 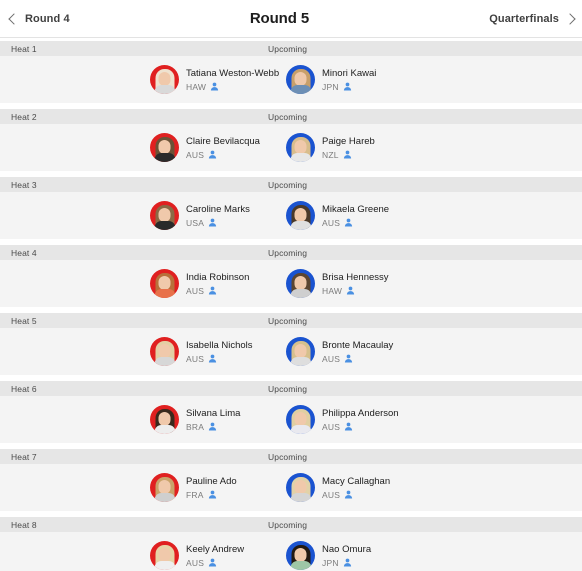 I want to click on athlete-card: Tatiana Weston-Webb HAW, so click(x=218, y=79).